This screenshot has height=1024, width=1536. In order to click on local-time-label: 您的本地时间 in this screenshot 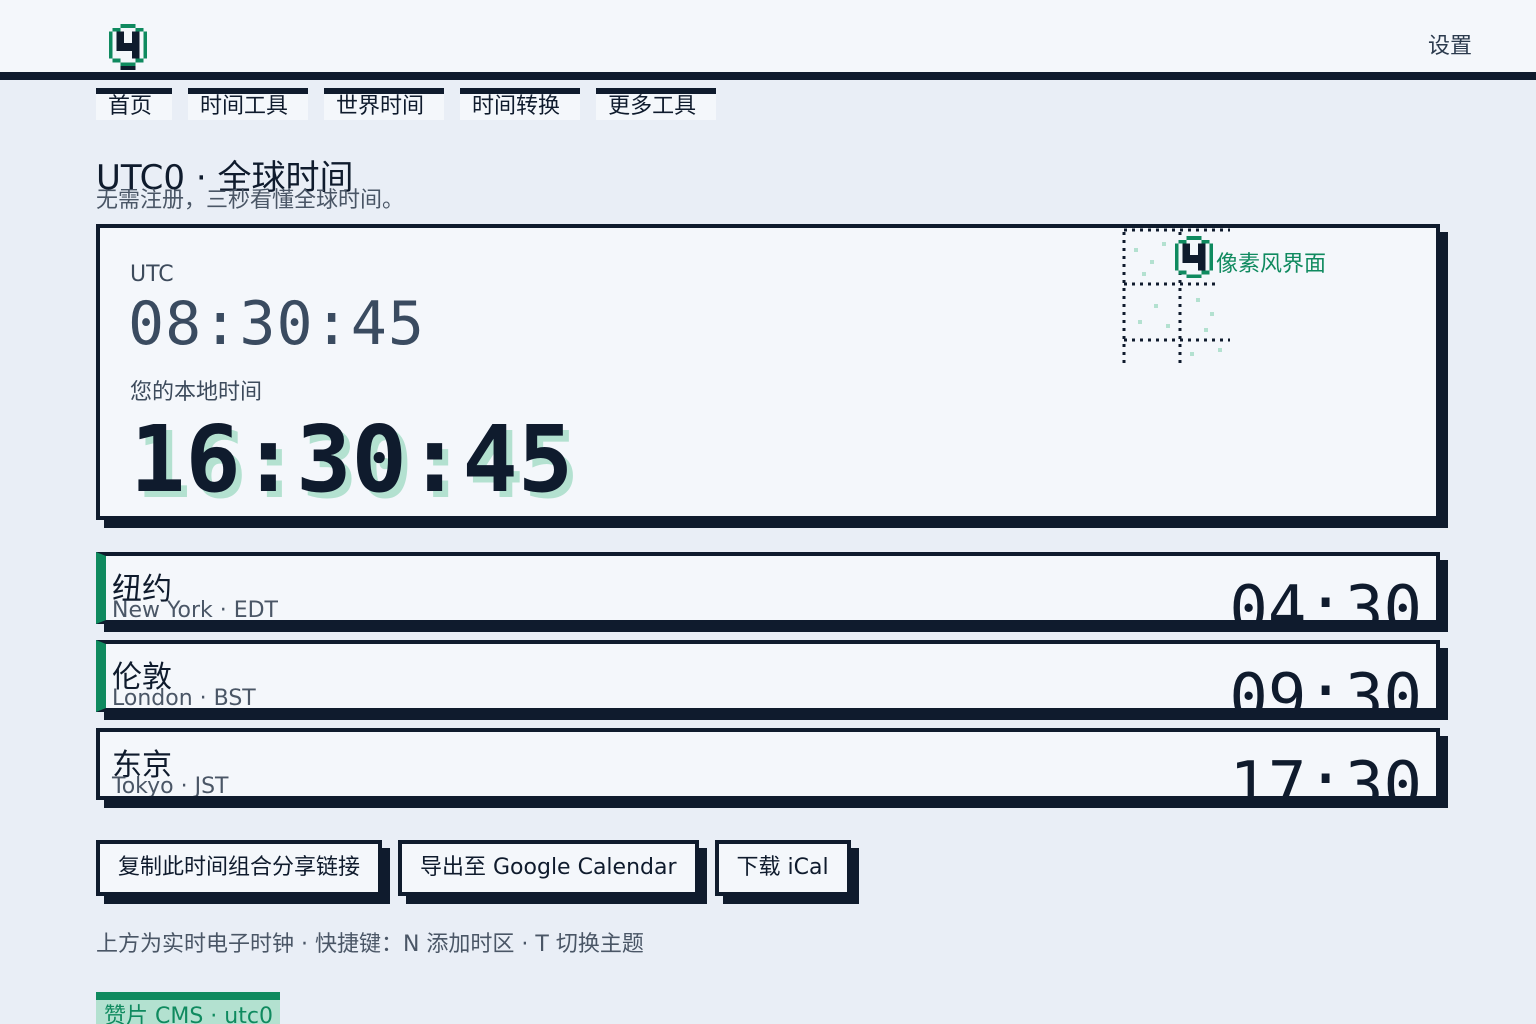, I will do `click(196, 392)`.